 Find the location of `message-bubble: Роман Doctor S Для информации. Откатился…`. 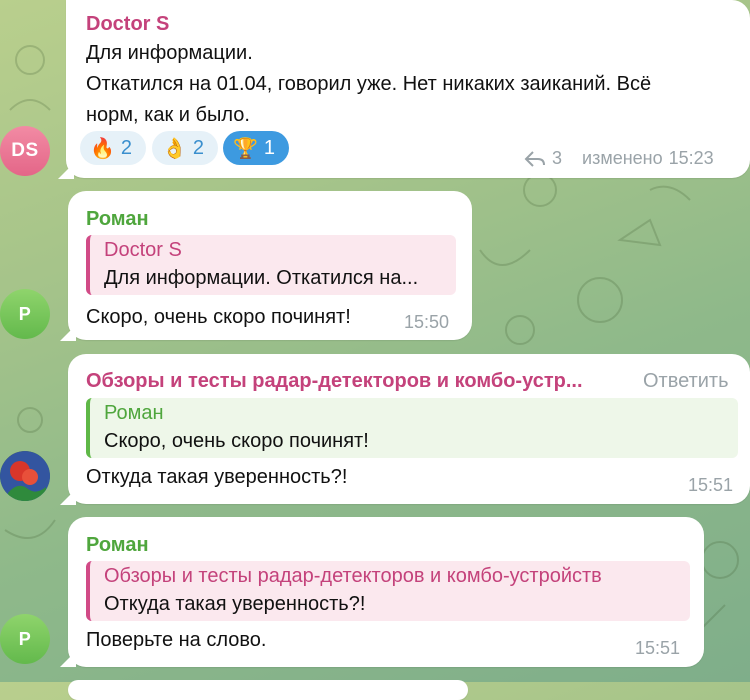

message-bubble: Роман Doctor S Для информации. Откатился… is located at coordinates (270, 265).